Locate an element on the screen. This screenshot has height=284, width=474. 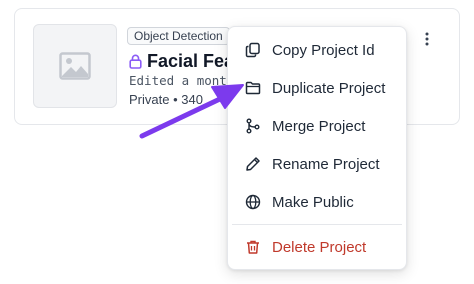
project-thumbnail is located at coordinates (75, 66).